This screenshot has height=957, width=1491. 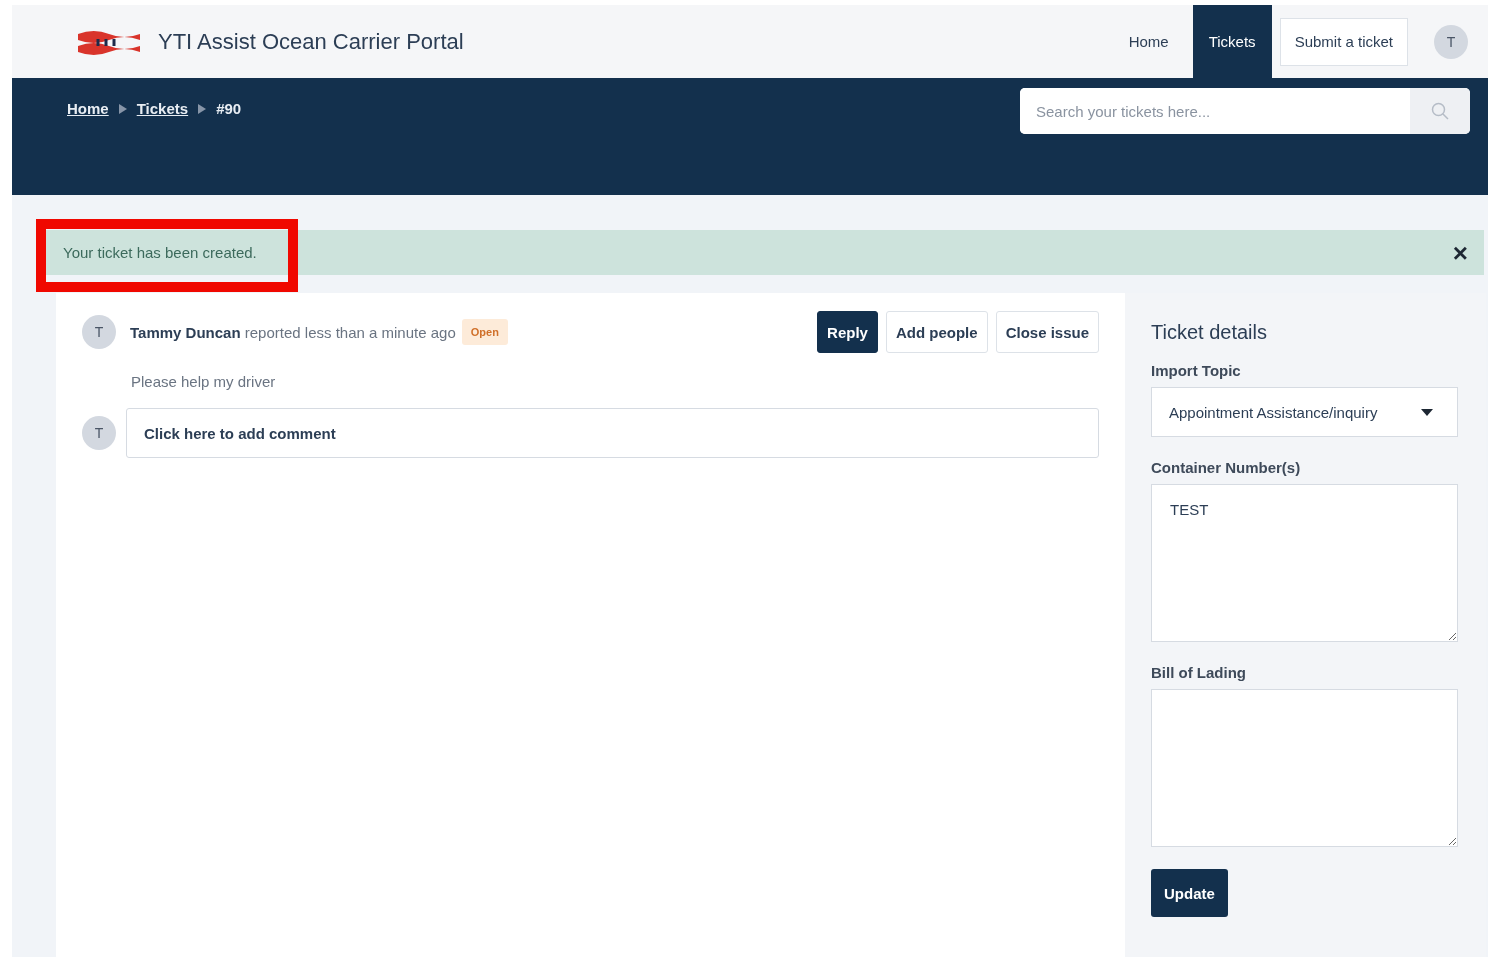 I want to click on field-label: Import Topic, so click(x=1196, y=370).